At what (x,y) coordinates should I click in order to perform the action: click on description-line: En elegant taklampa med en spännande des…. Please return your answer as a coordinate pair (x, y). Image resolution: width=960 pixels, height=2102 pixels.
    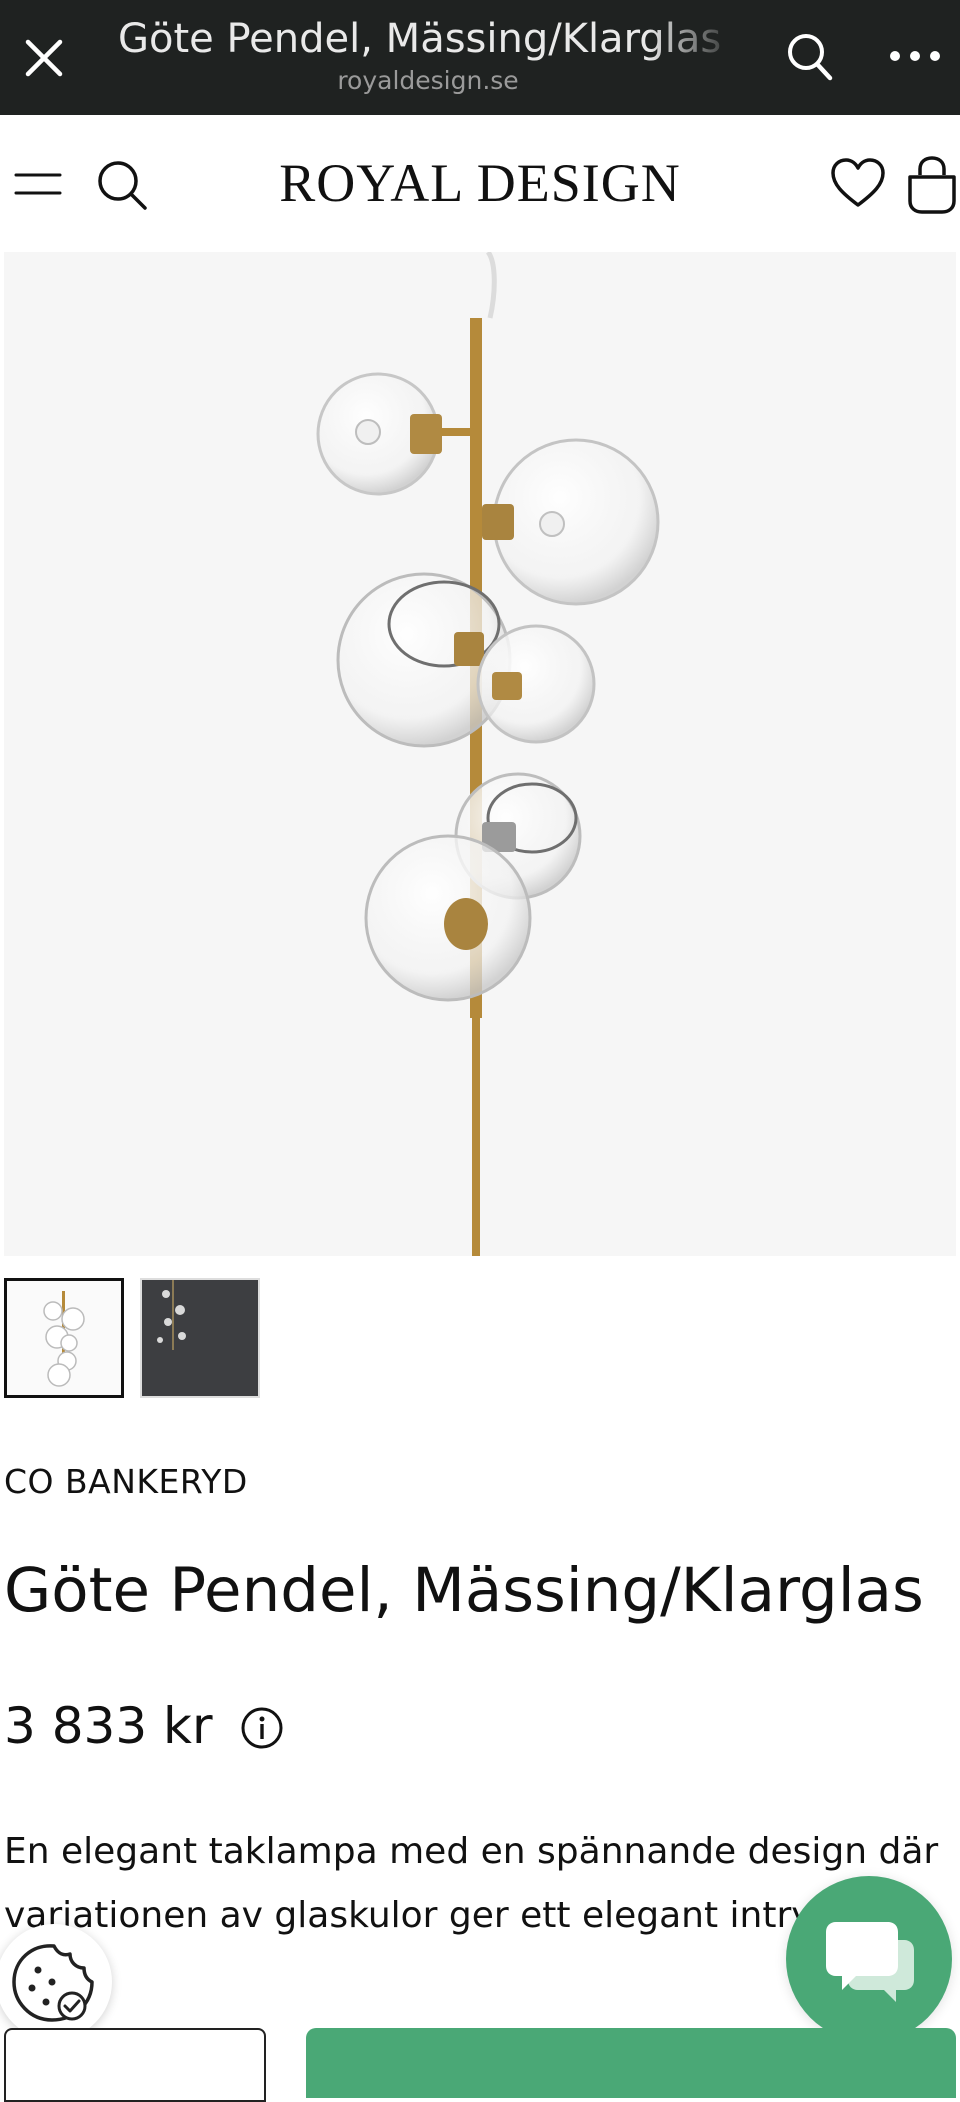
    Looking at the image, I should click on (471, 1851).